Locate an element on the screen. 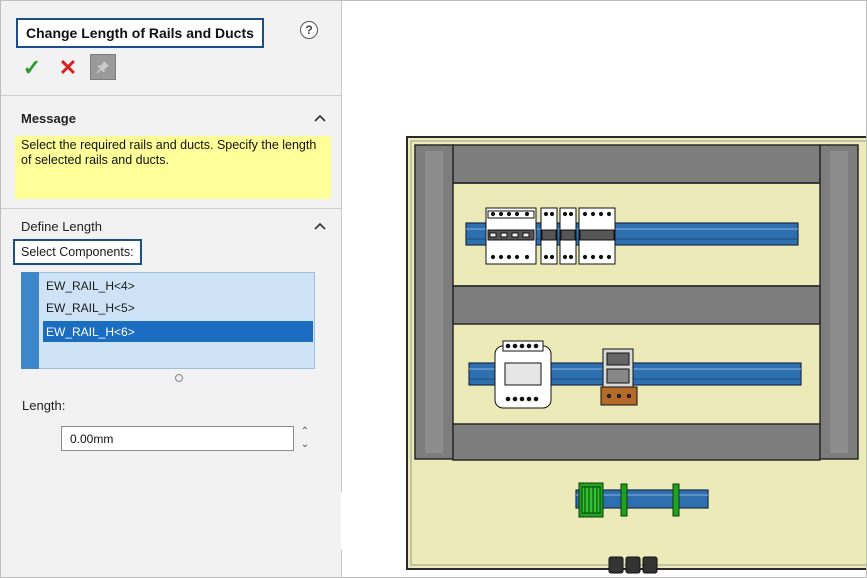  cancel-button: ✕ is located at coordinates (68, 68).